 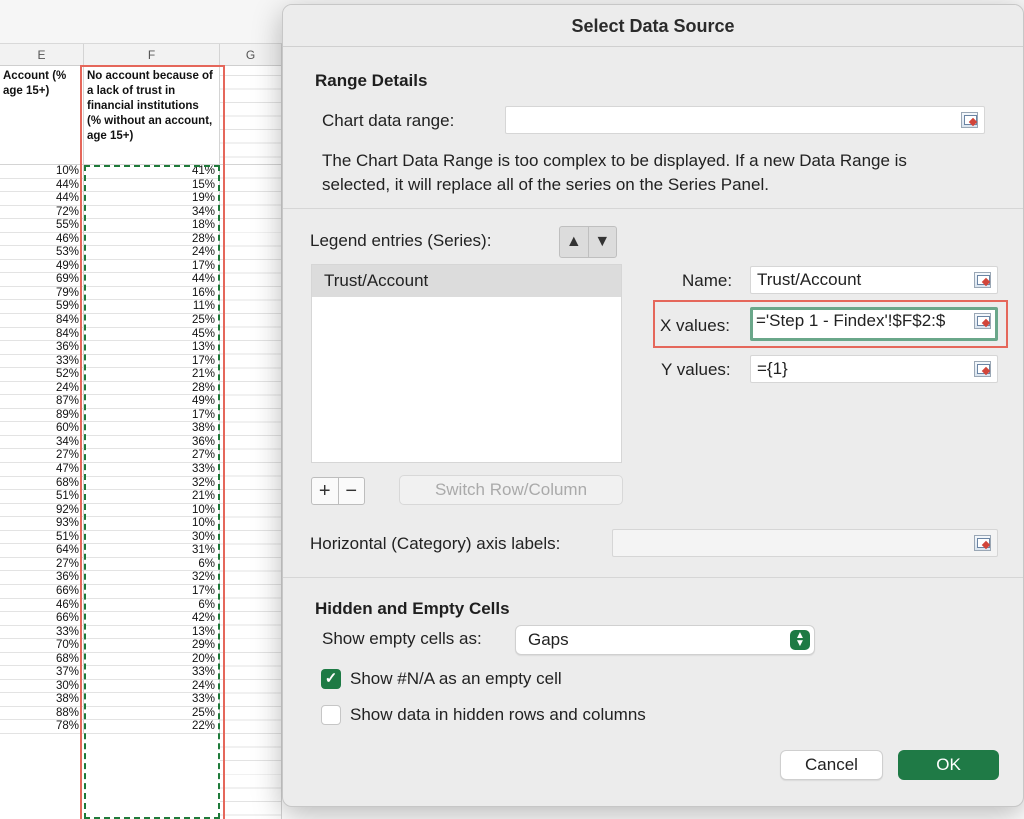 What do you see at coordinates (603, 242) in the screenshot?
I see `move-down-arrow-icon: ▼` at bounding box center [603, 242].